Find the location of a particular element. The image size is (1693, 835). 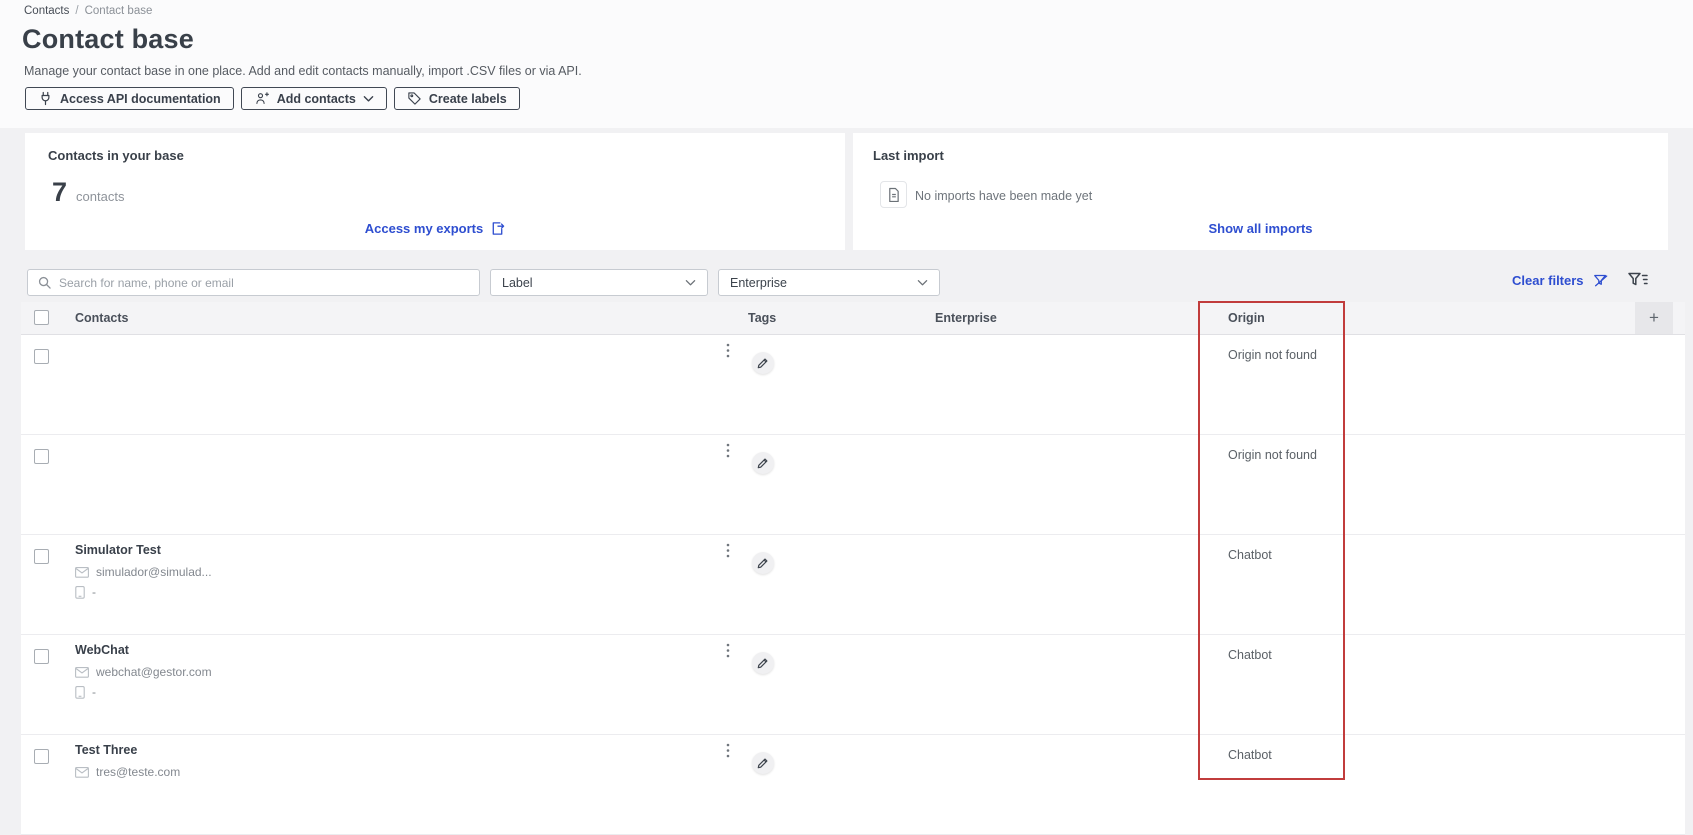

tag-icon is located at coordinates (414, 98).